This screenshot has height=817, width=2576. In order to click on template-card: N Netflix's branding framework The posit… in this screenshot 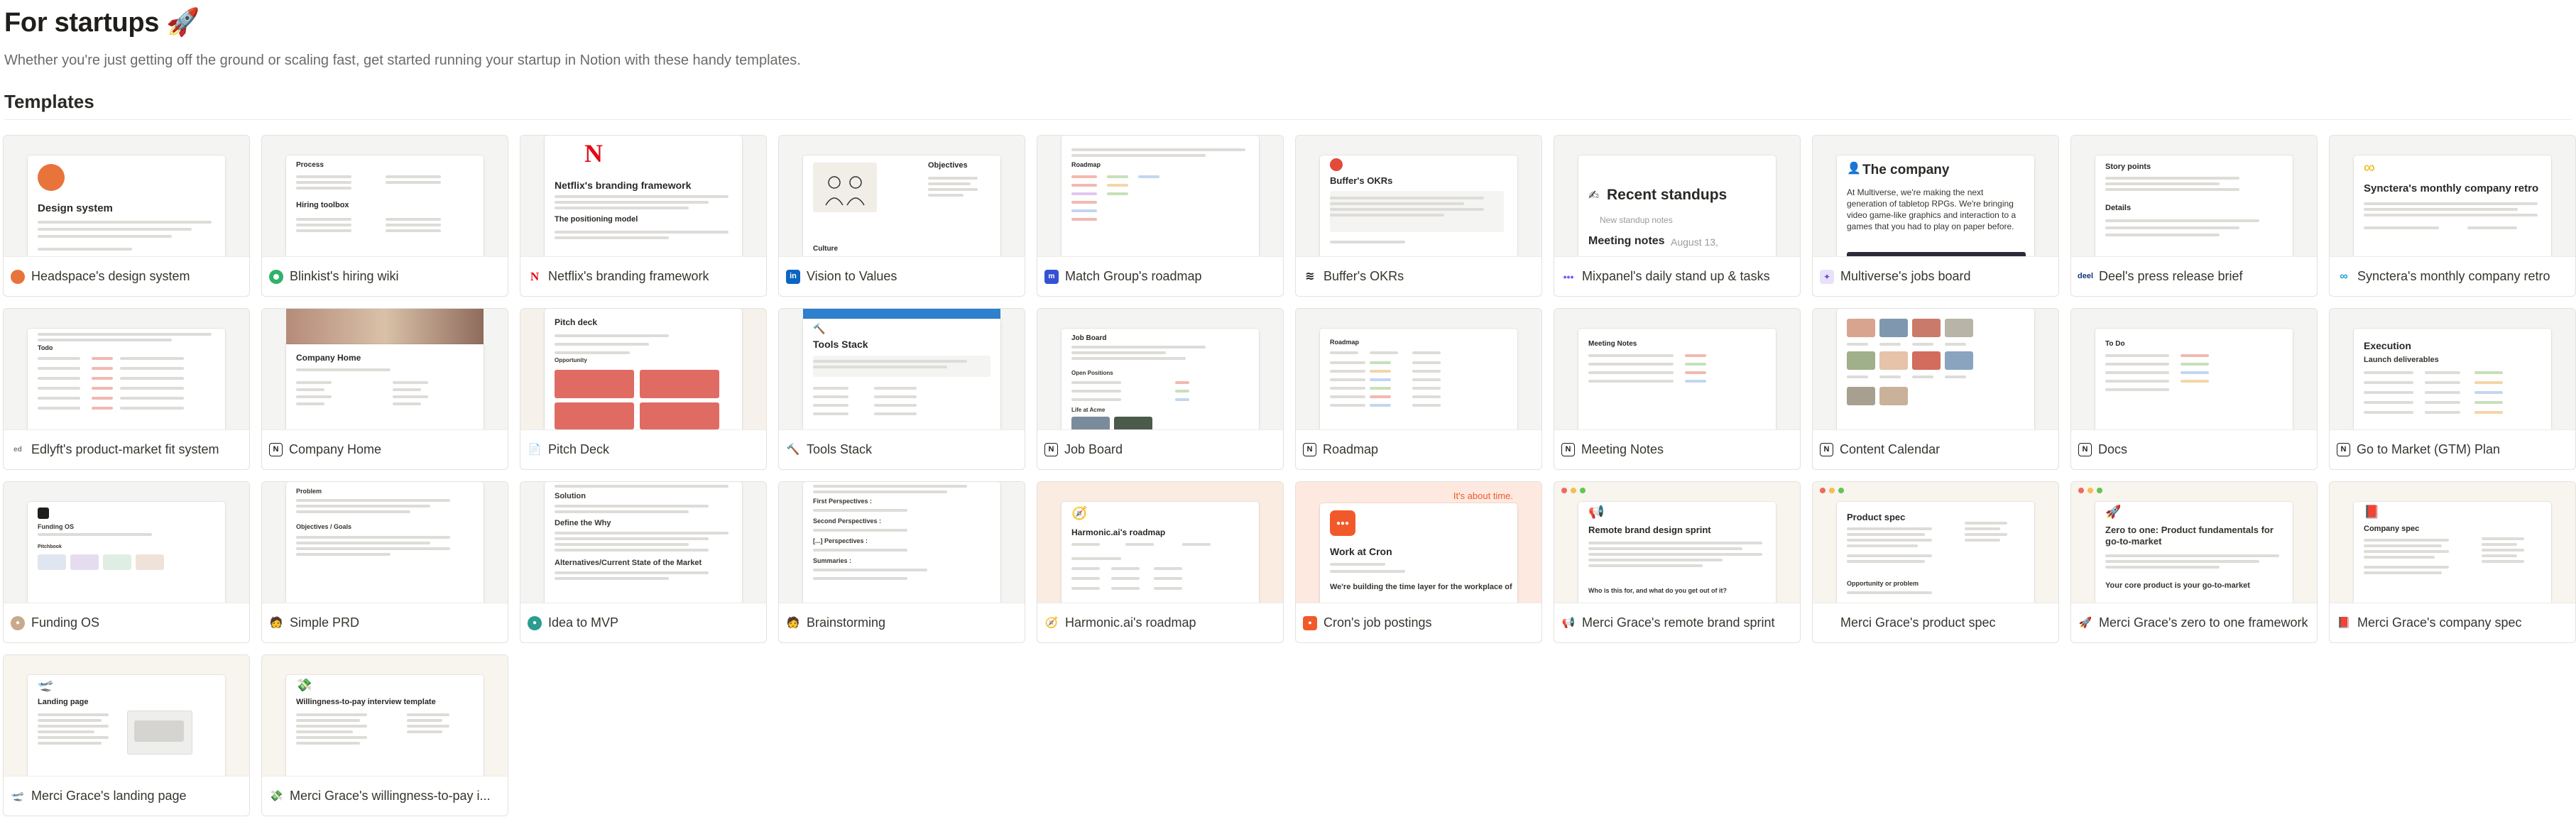, I will do `click(643, 216)`.